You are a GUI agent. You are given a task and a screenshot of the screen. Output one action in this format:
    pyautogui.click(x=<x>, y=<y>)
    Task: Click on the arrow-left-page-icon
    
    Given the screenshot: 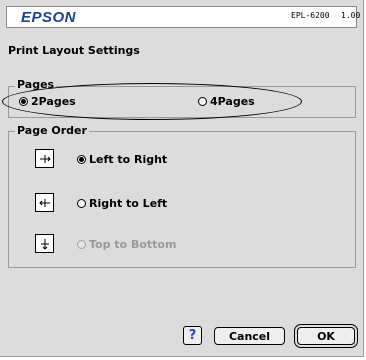 What is the action you would take?
    pyautogui.click(x=44, y=202)
    